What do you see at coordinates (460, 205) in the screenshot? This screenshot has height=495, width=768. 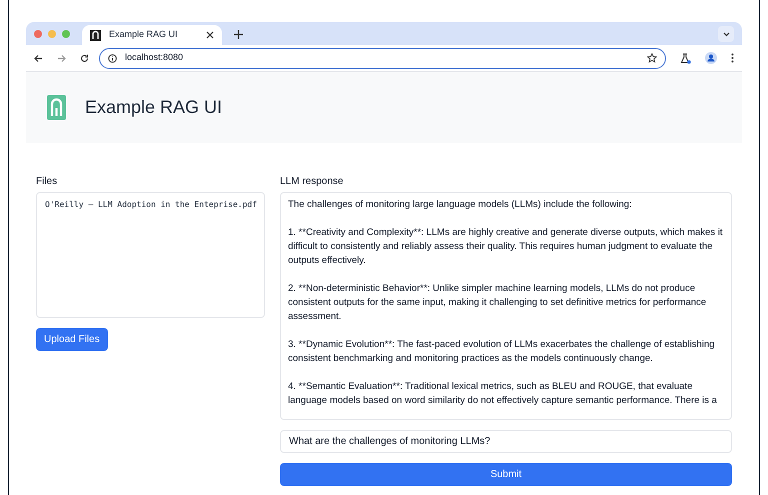 I see `response-paragraph: The challenges of monitoring large language models (LLMs) include the following:` at bounding box center [460, 205].